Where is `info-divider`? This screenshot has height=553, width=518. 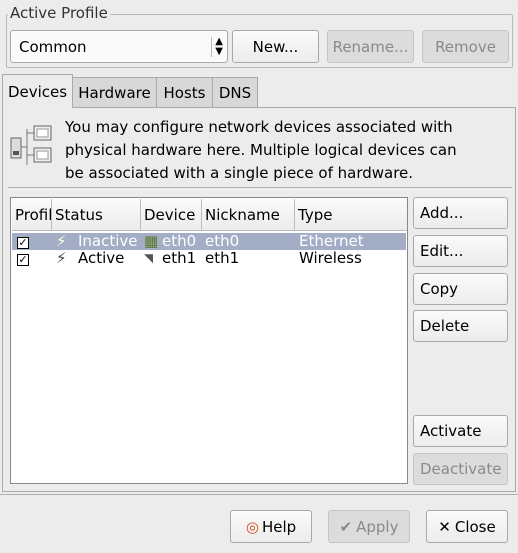
info-divider is located at coordinates (260, 187).